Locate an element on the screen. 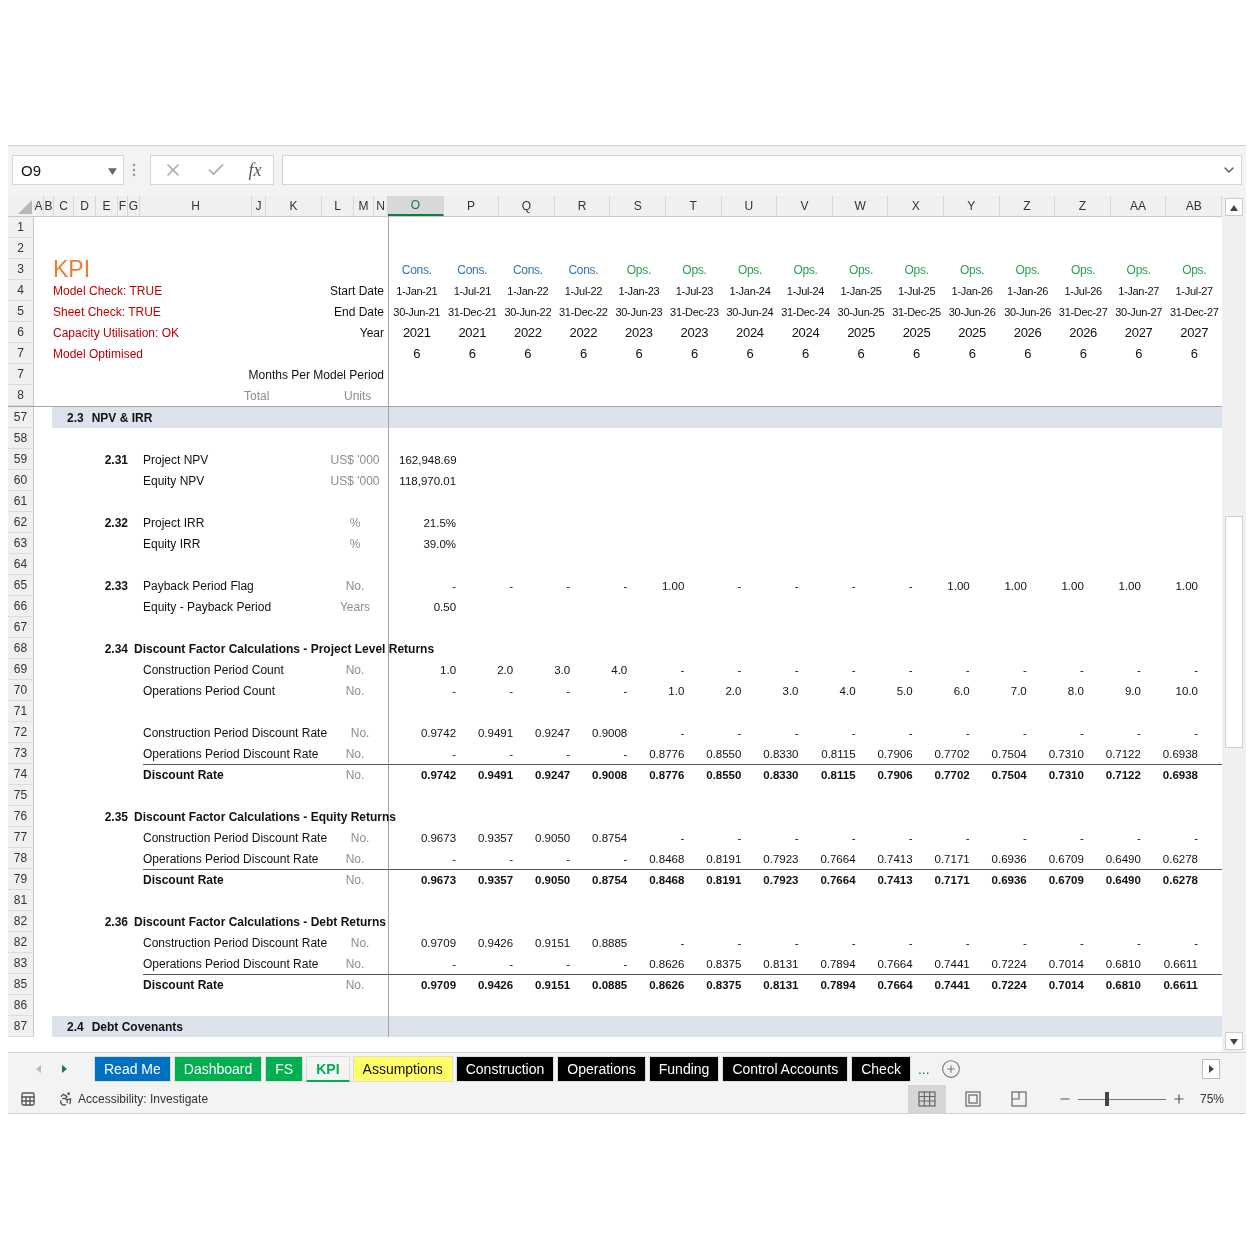 This screenshot has height=1254, width=1254. column-header: D is located at coordinates (85, 206).